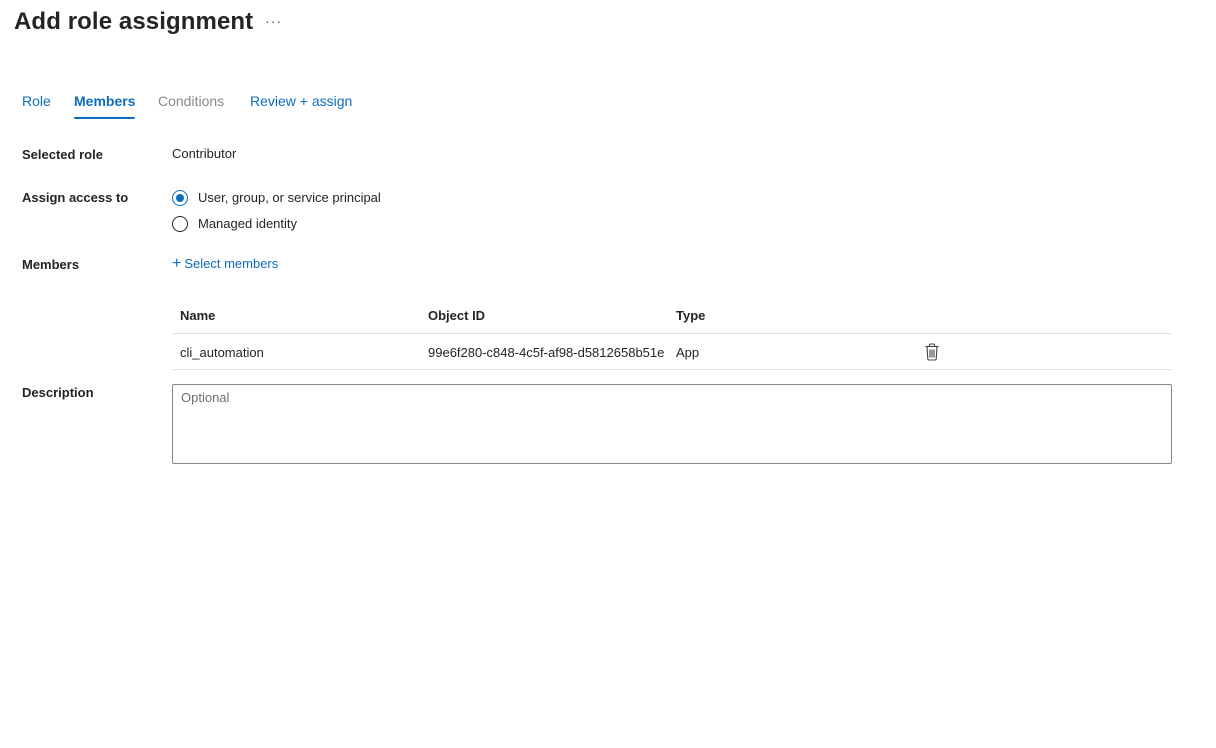  What do you see at coordinates (51, 264) in the screenshot?
I see `members-label: Members` at bounding box center [51, 264].